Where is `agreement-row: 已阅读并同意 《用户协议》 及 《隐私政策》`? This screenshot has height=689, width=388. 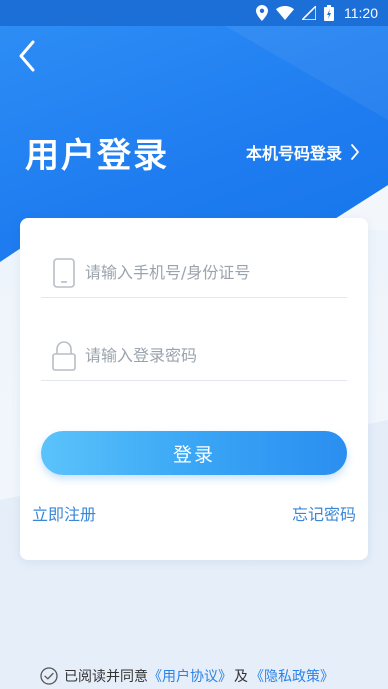 agreement-row: 已阅读并同意 《用户协议》 及 《隐私政策》 is located at coordinates (187, 676).